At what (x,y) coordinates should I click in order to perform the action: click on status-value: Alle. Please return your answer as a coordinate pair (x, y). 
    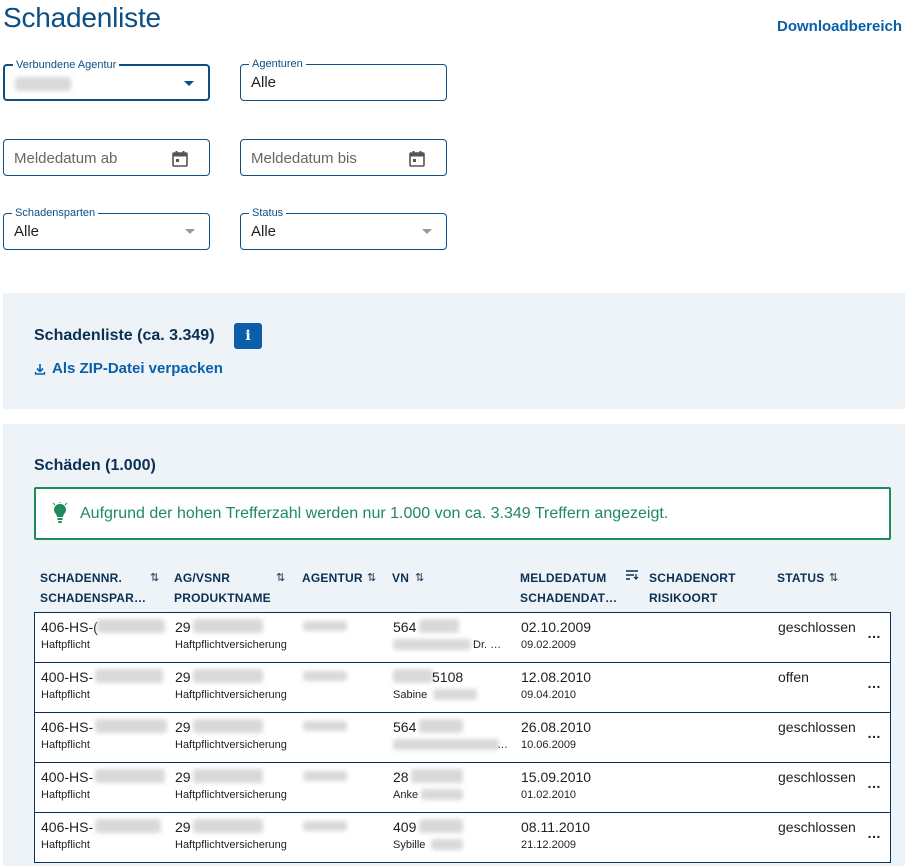
    Looking at the image, I should click on (264, 231).